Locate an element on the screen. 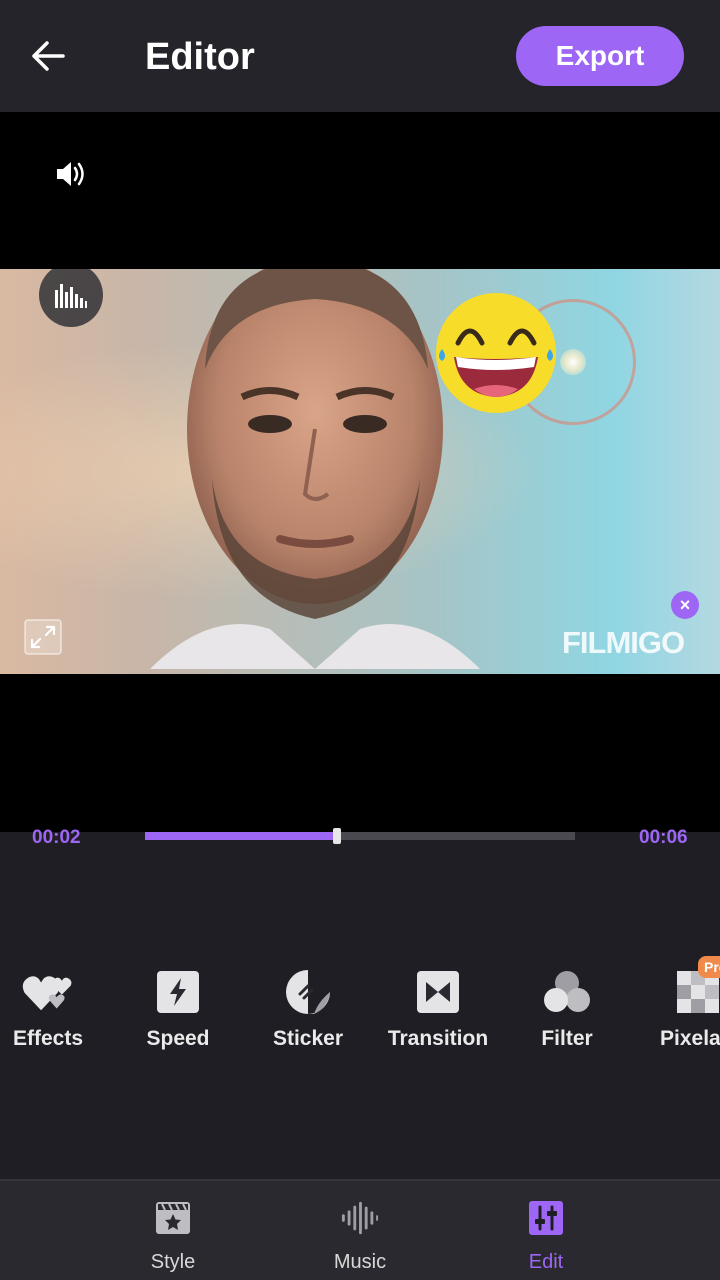 The image size is (720, 1280). expand-icon is located at coordinates (43, 637).